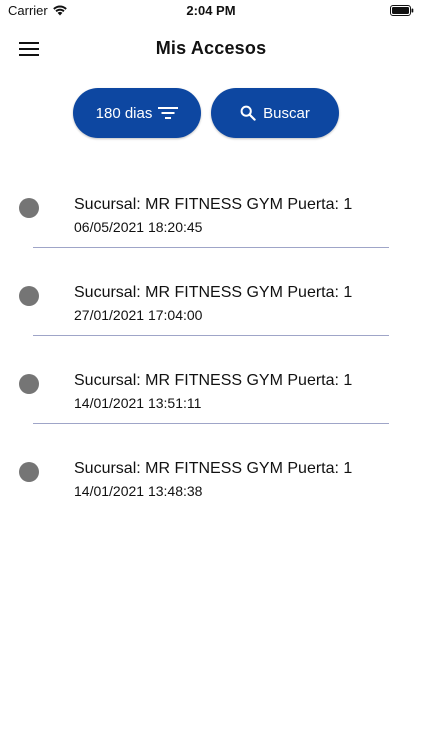  Describe the element at coordinates (168, 113) in the screenshot. I see `filter-list-icon` at that location.